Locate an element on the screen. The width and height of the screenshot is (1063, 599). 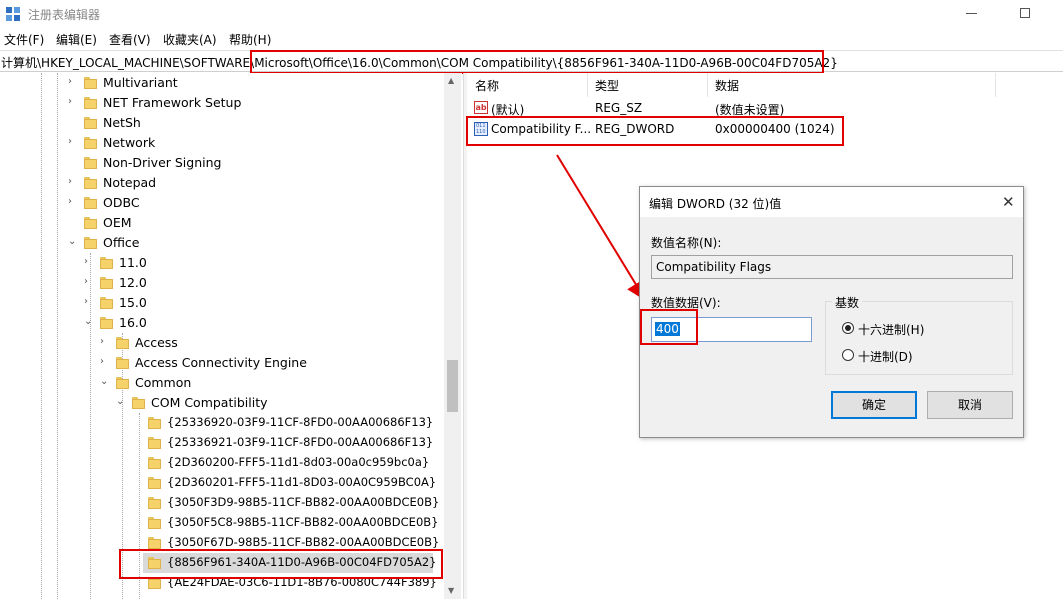
tree-item-odbc: › ODBC is located at coordinates (220, 203).